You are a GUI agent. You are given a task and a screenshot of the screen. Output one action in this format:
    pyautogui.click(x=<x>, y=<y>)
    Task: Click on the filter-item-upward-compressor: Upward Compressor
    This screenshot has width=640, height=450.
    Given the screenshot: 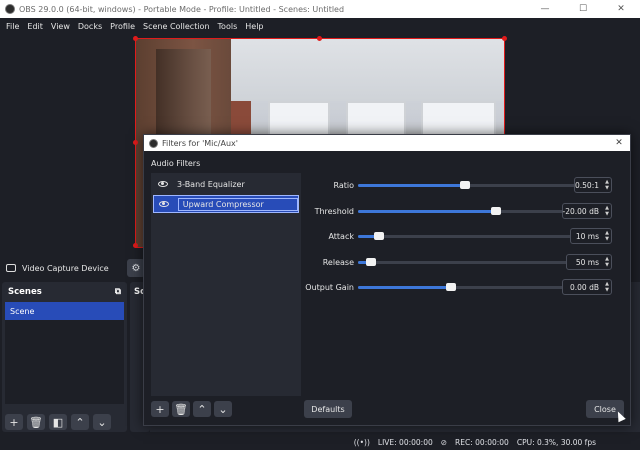 What is the action you would take?
    pyautogui.click(x=226, y=204)
    